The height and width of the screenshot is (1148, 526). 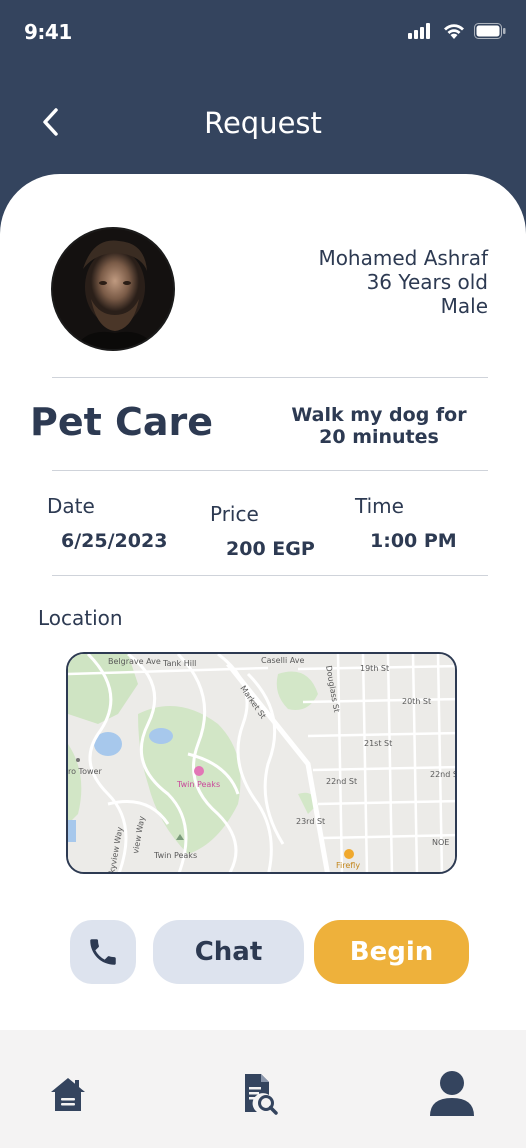 I want to click on time-label: Time, so click(x=379, y=506).